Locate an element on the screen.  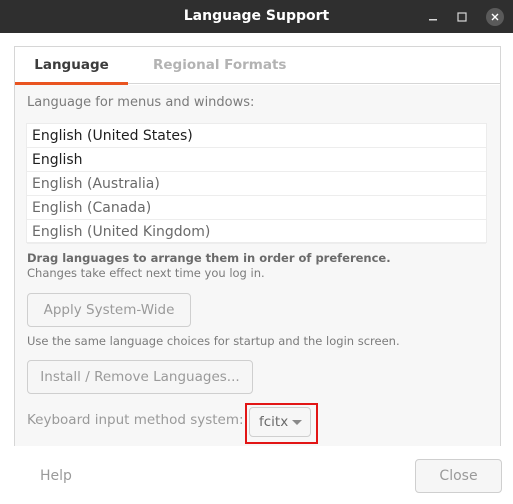
language-item: English (United States) is located at coordinates (256, 136).